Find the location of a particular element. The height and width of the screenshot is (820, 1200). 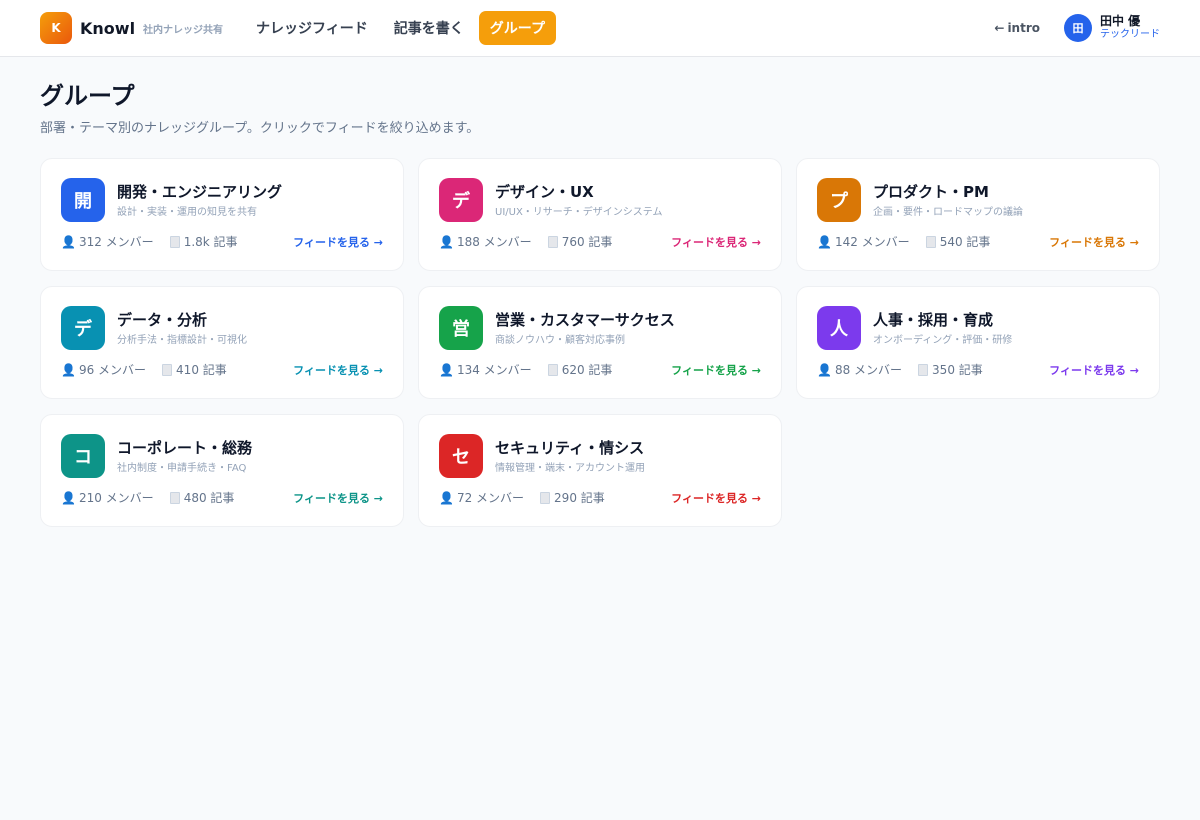

group-stats: 👤 88 メンバー 350 記事 フィードを見る → is located at coordinates (978, 369).